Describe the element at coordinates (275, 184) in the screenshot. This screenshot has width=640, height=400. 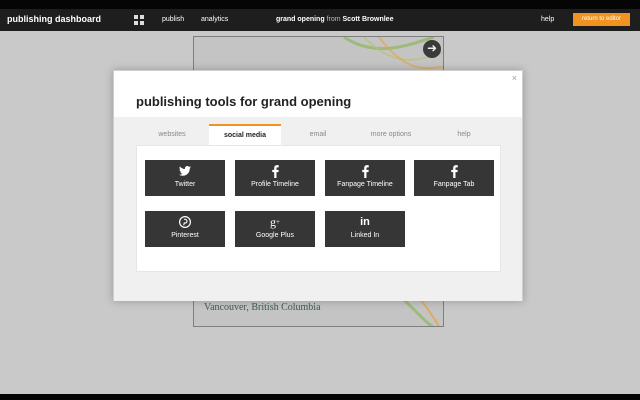
I see `tile-label: Profile Timeline` at that location.